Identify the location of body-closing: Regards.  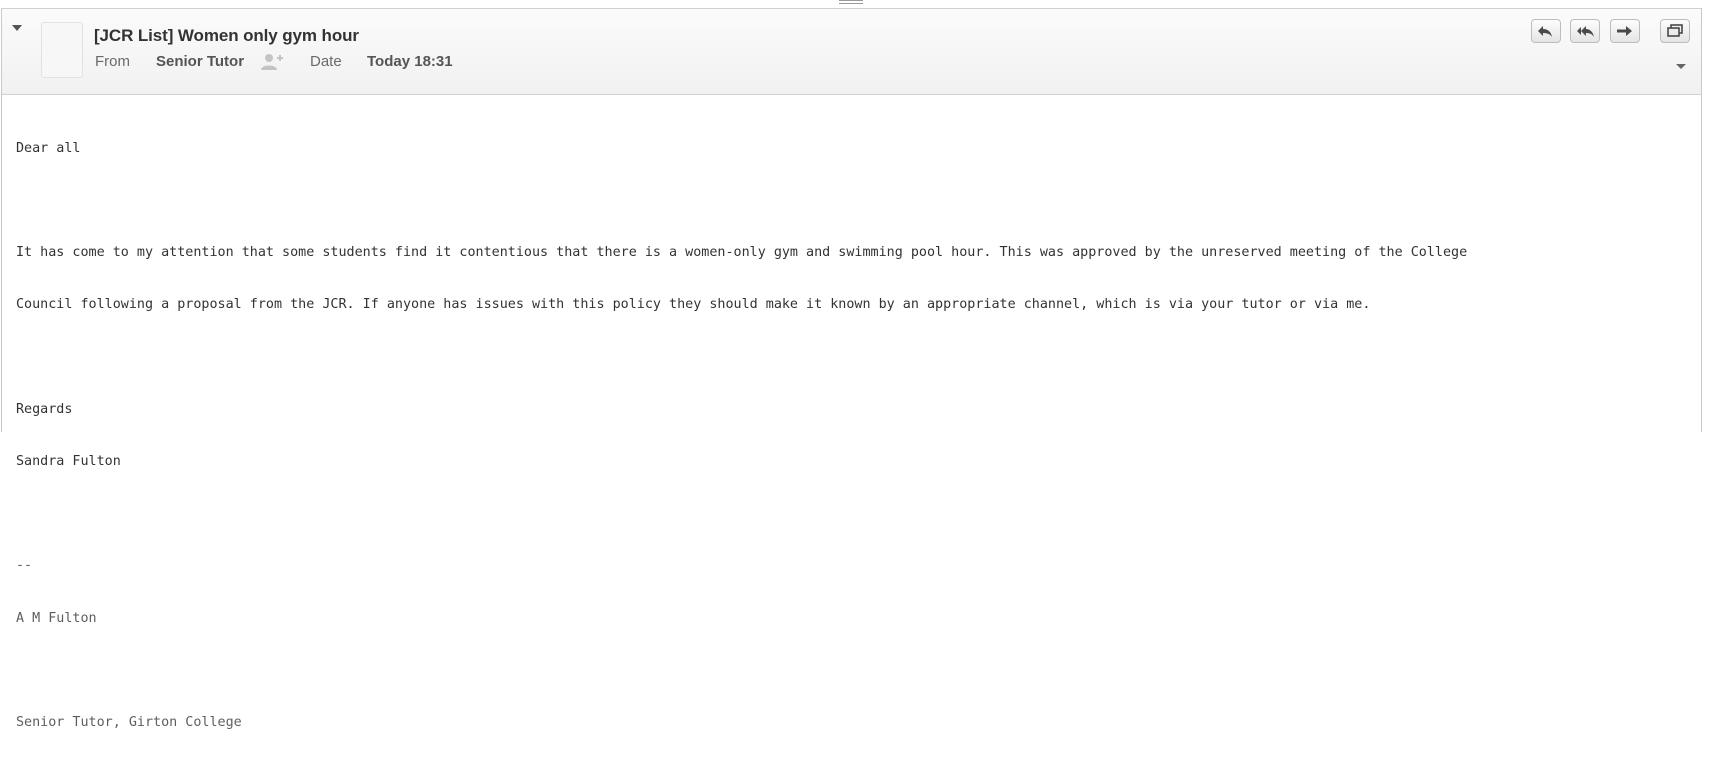
(44, 409).